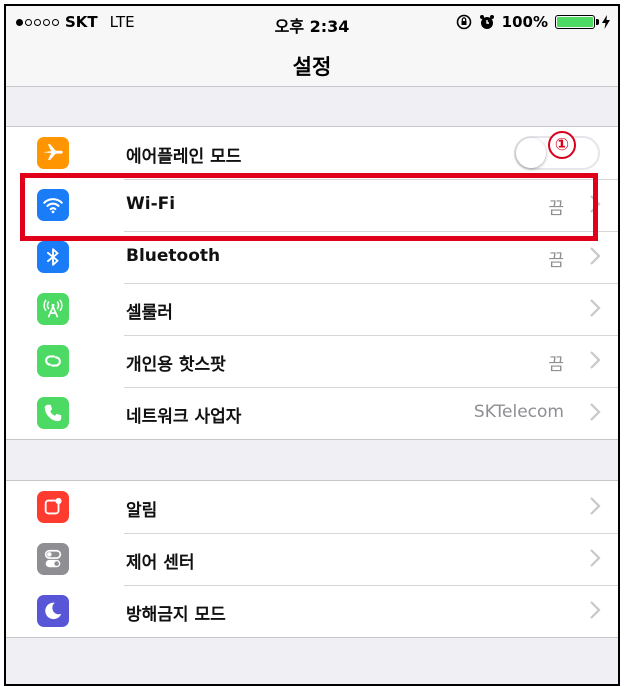 This screenshot has height=686, width=624. I want to click on settings-row-control-center: 제어 센터, so click(312, 559).